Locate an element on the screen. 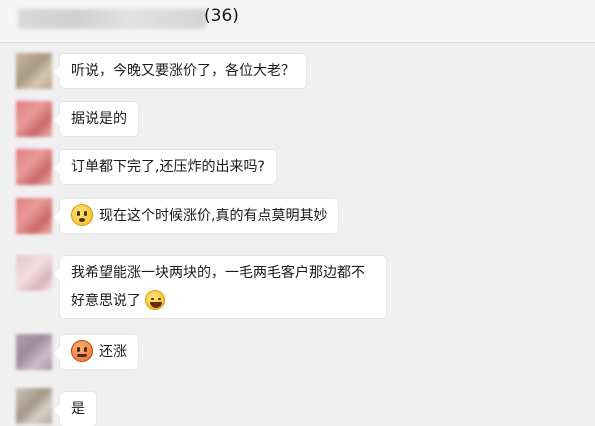  message-bubble: 现在这个时候涨价,真的有点莫明其妙 is located at coordinates (196, 216).